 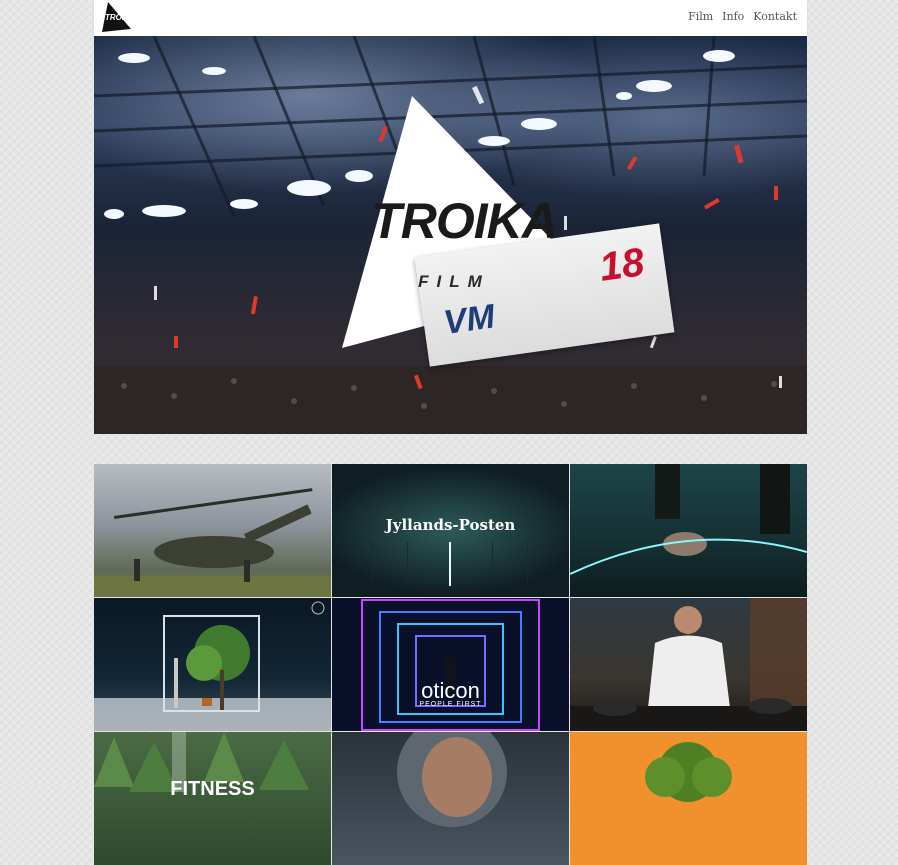 I want to click on jp-light-rods, so click(x=450, y=564).